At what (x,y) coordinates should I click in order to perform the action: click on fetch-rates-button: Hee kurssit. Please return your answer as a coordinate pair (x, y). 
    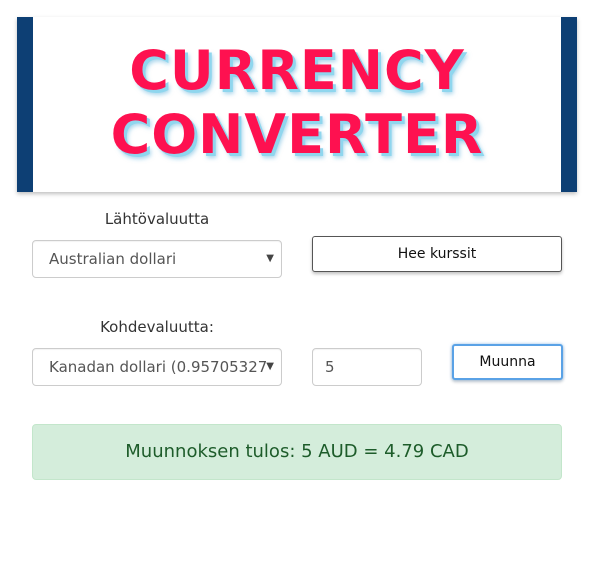
    Looking at the image, I should click on (437, 254).